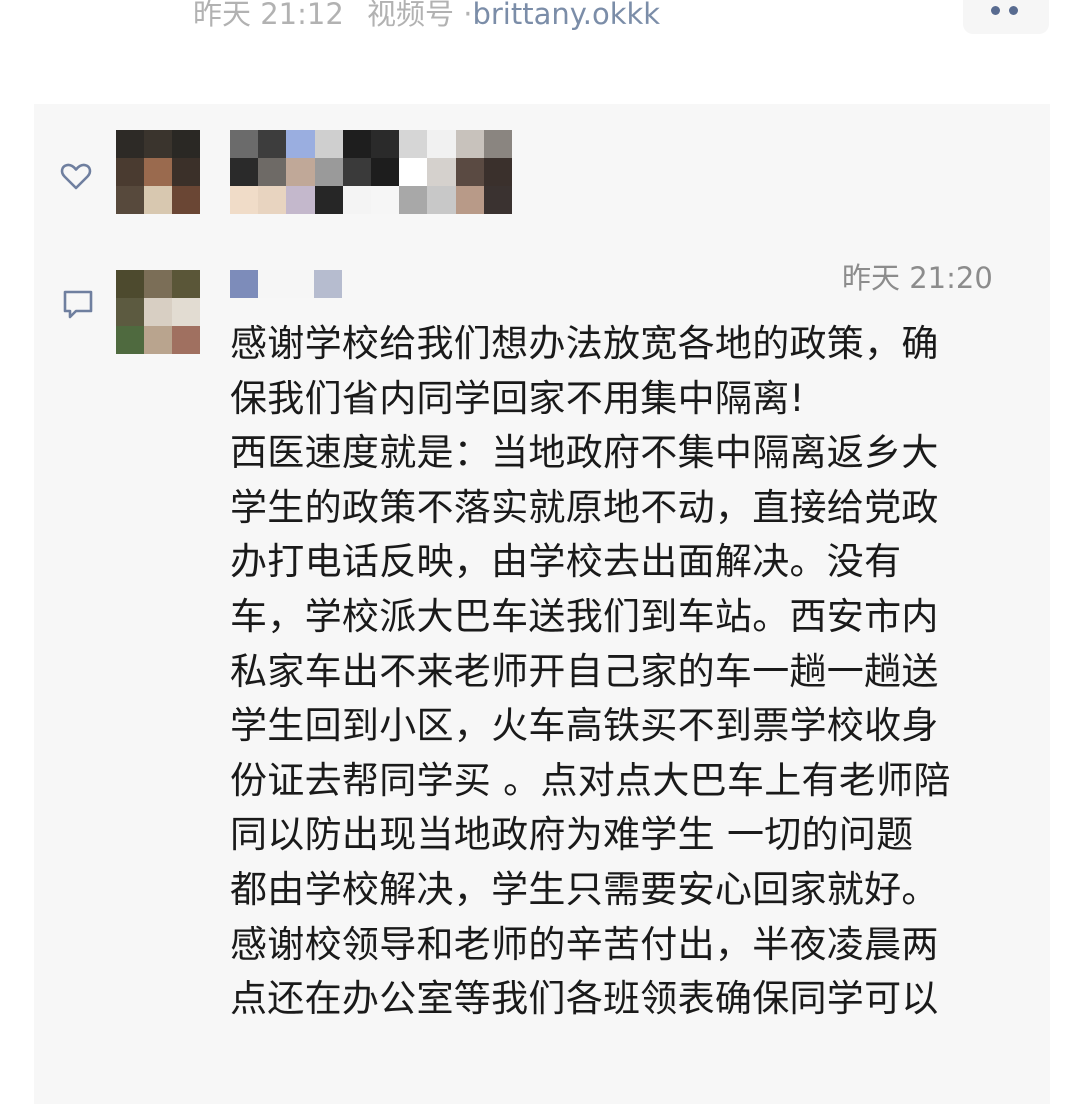 This screenshot has width=1080, height=1104. I want to click on comment-line: 学生回到小区，火车高铁买不到票学校收身, so click(584, 726).